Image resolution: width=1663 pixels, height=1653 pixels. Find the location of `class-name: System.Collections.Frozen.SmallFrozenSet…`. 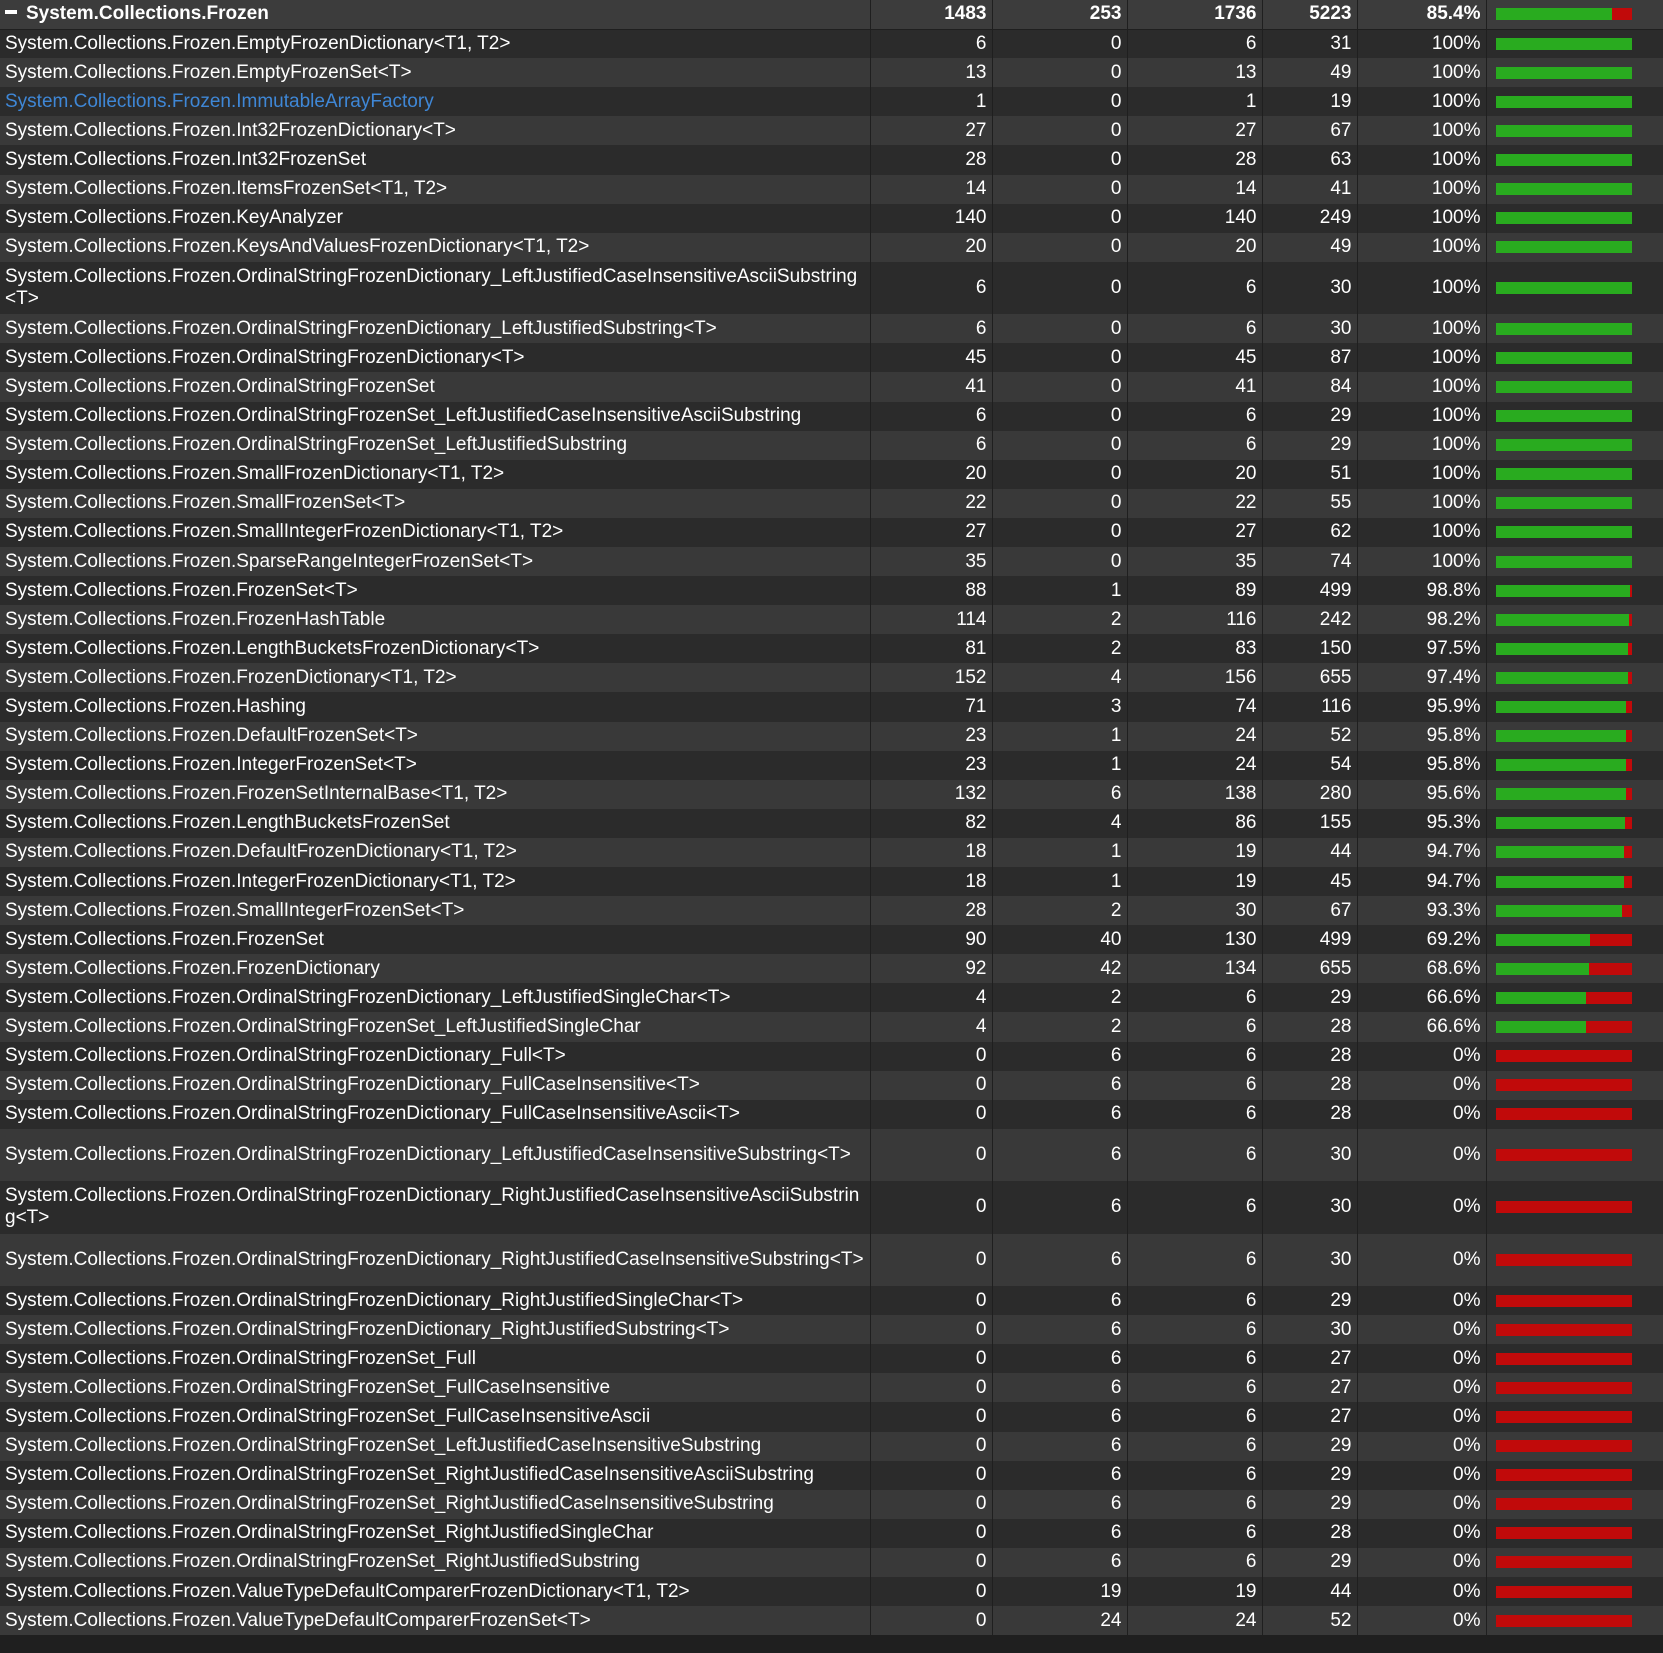

class-name: System.Collections.Frozen.SmallFrozenSet… is located at coordinates (205, 502).